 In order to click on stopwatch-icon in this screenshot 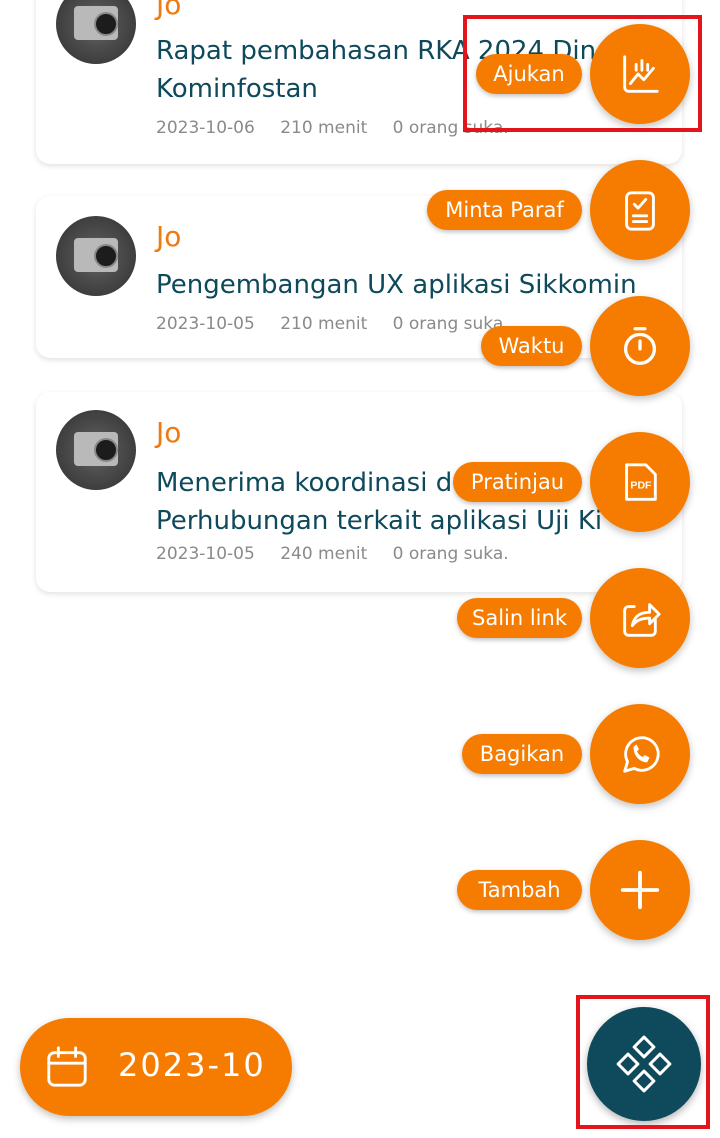, I will do `click(640, 346)`.